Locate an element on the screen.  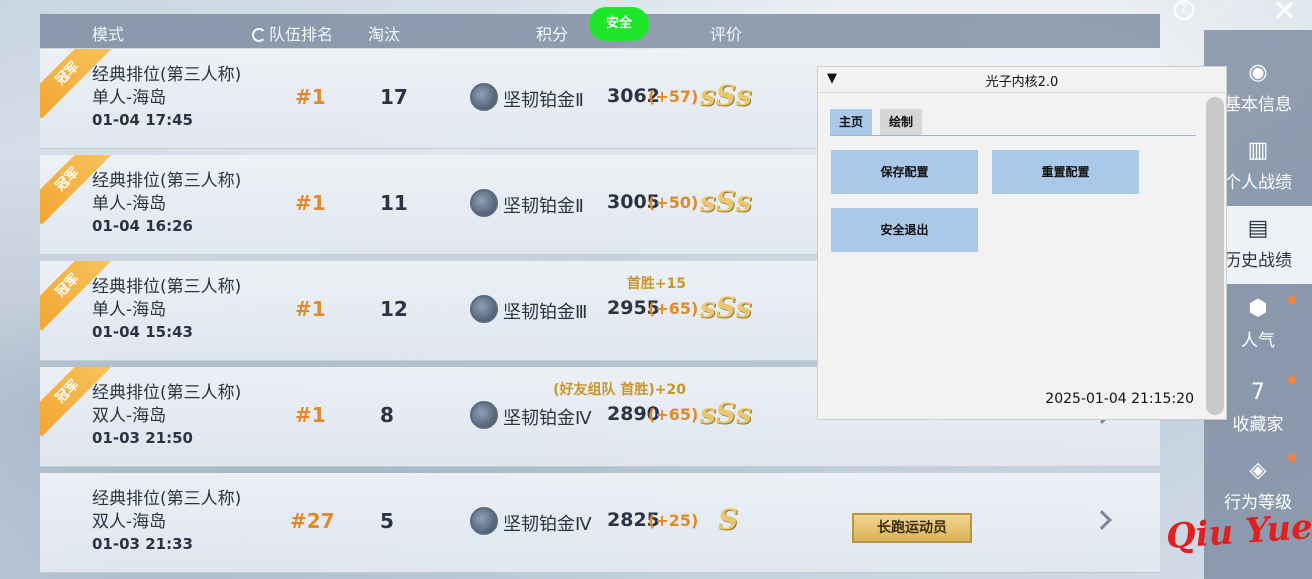
tab-draw: 绘制 is located at coordinates (901, 122).